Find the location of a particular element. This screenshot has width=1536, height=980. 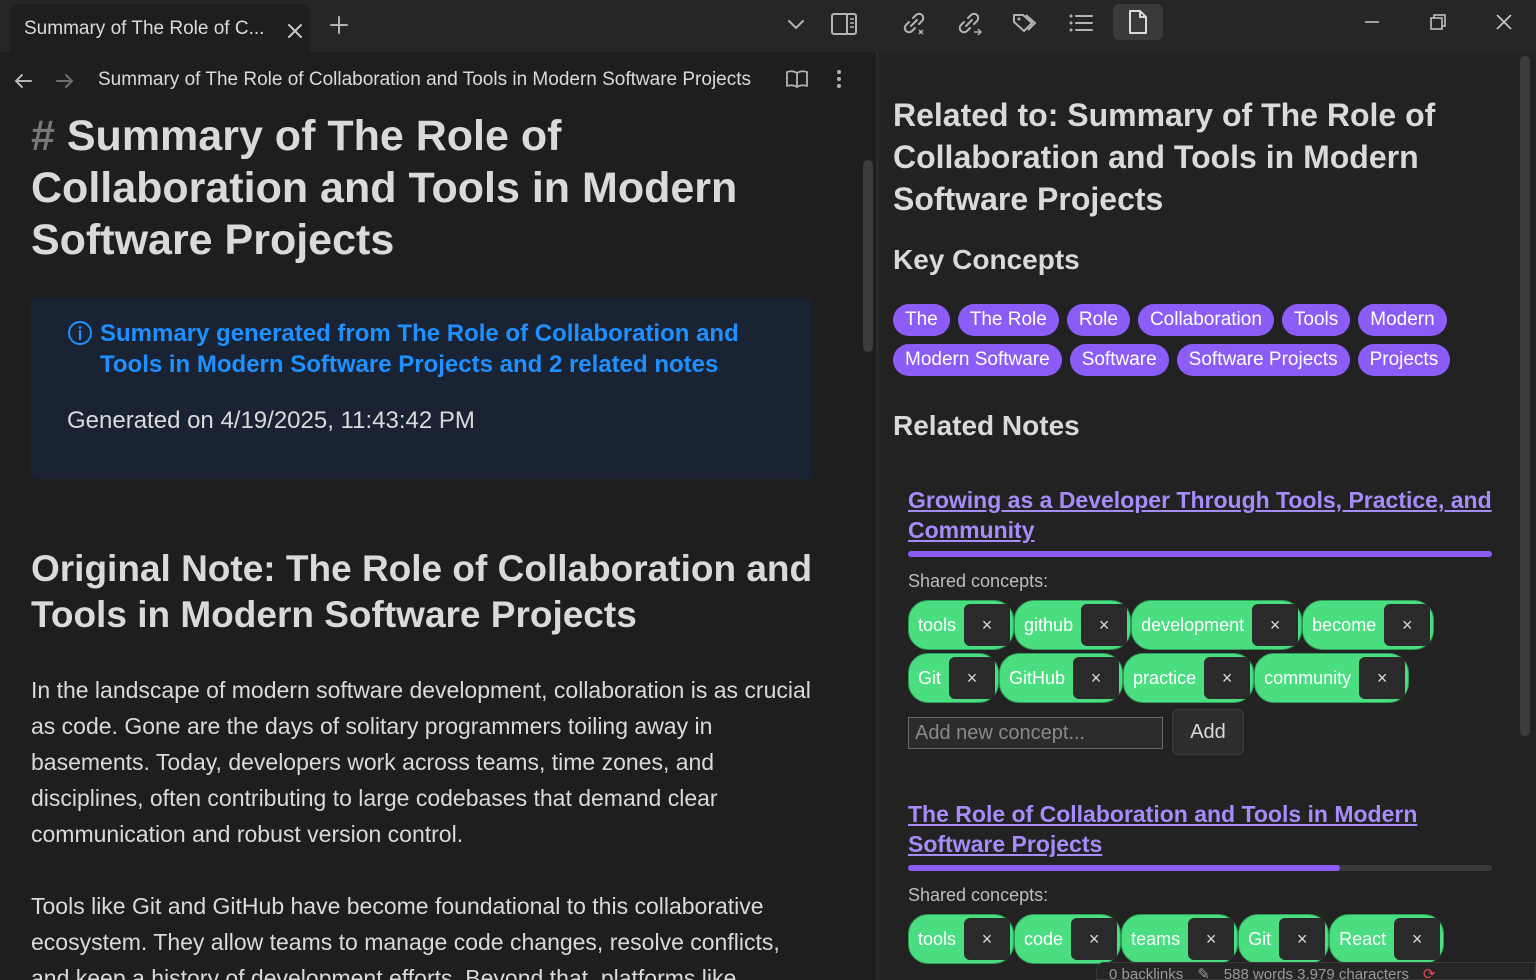

shared-concept-tag: code × is located at coordinates (1068, 939).